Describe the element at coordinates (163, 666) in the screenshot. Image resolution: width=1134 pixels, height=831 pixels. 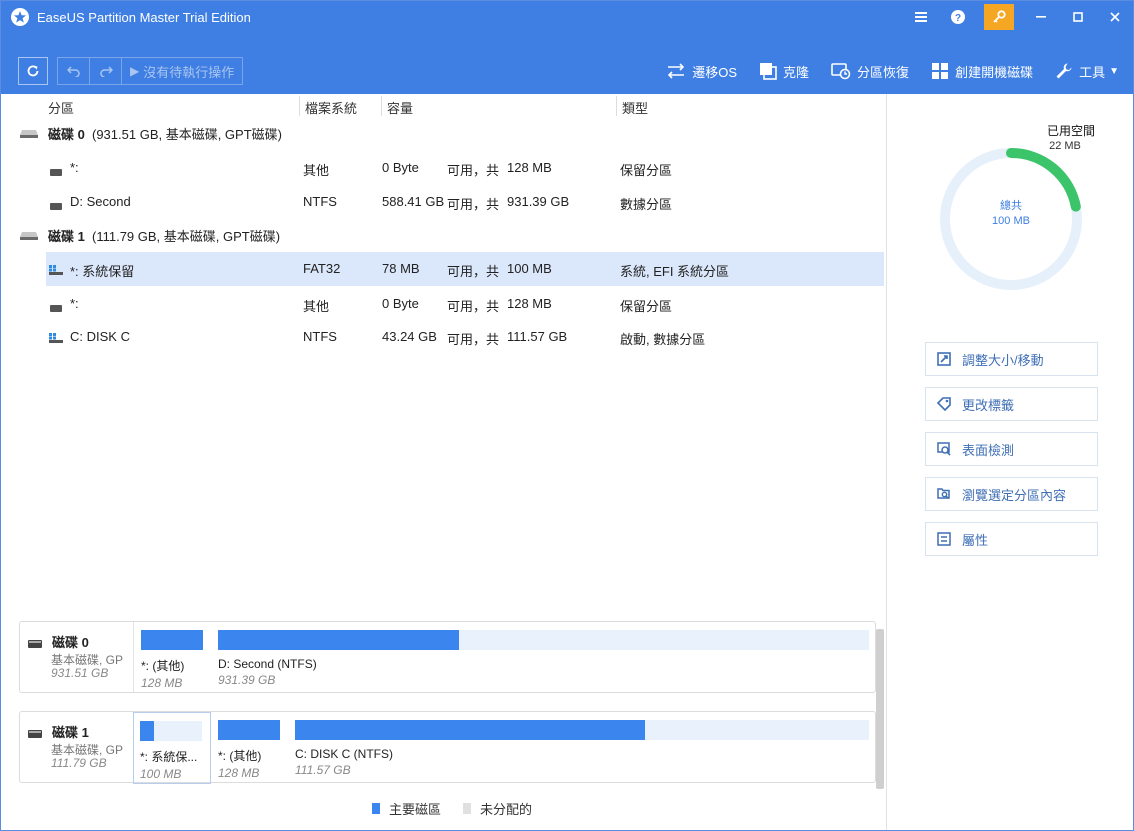
I see `partition-map-label: *: (其他)` at that location.